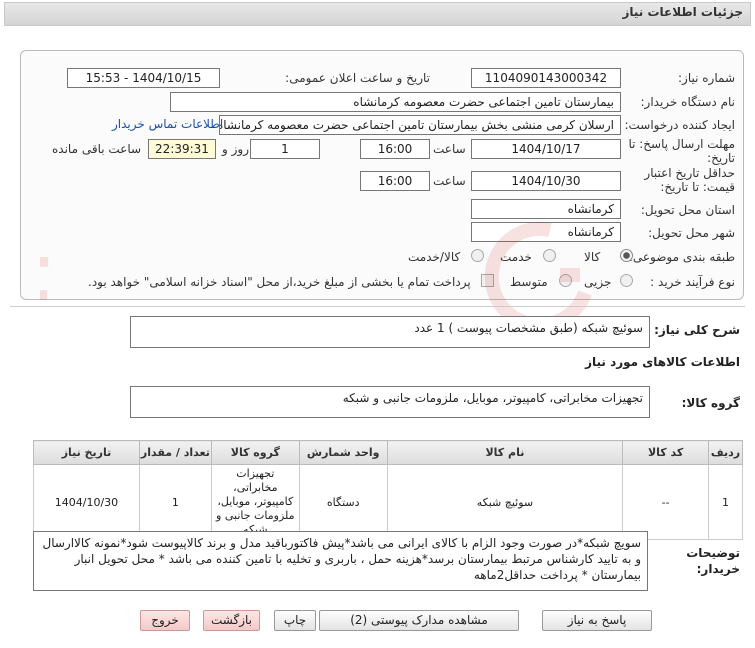  I want to click on validity-time-label: ساعت, so click(449, 181).